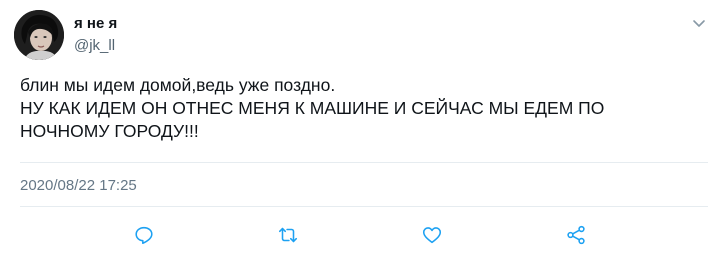 This screenshot has width=720, height=266. I want to click on avatar, so click(39, 35).